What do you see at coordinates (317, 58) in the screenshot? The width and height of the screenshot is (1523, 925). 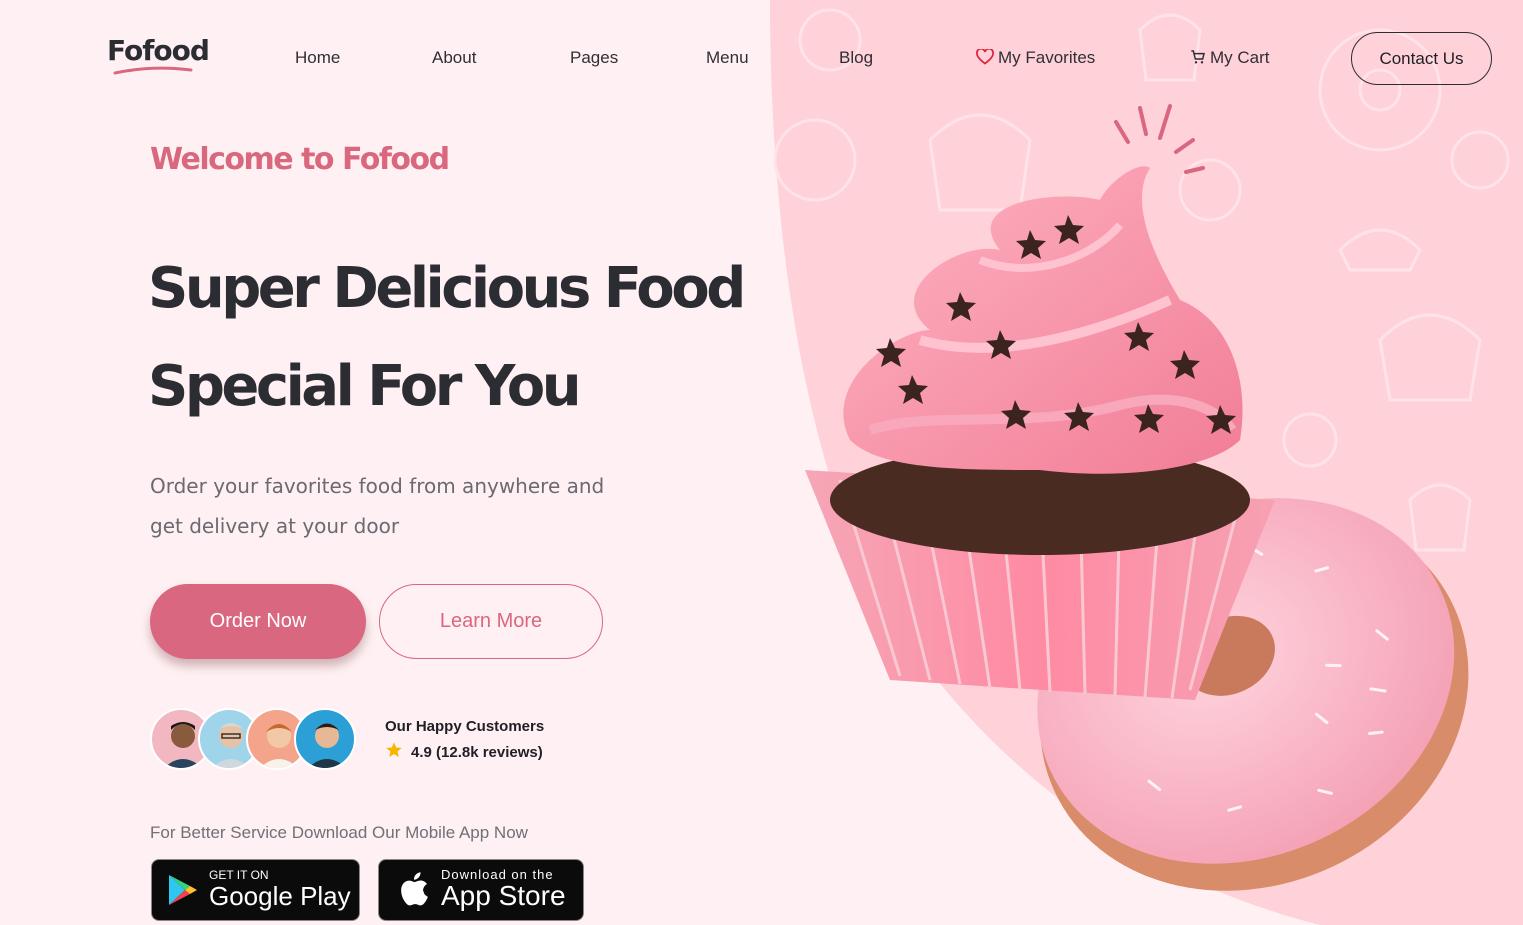 I see `nav-home: Home` at bounding box center [317, 58].